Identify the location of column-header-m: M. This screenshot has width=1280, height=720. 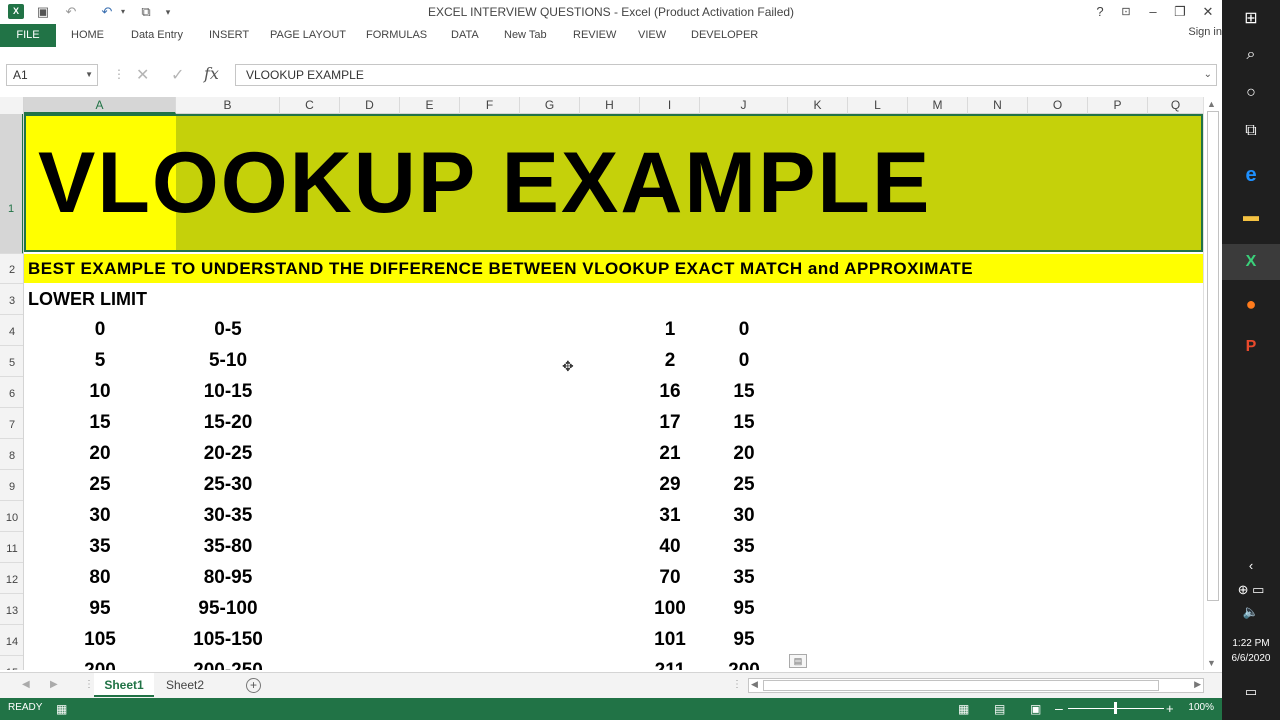
(938, 105).